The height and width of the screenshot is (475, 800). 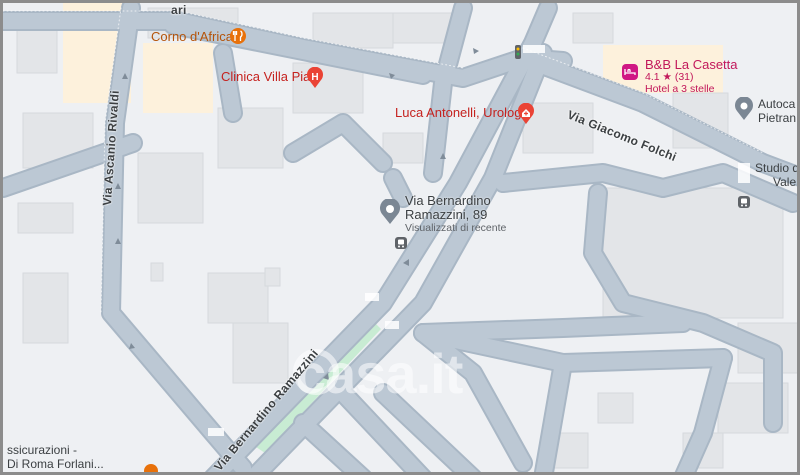 I want to click on poi-bb-type: Hotel a 3 stelle, so click(x=680, y=89).